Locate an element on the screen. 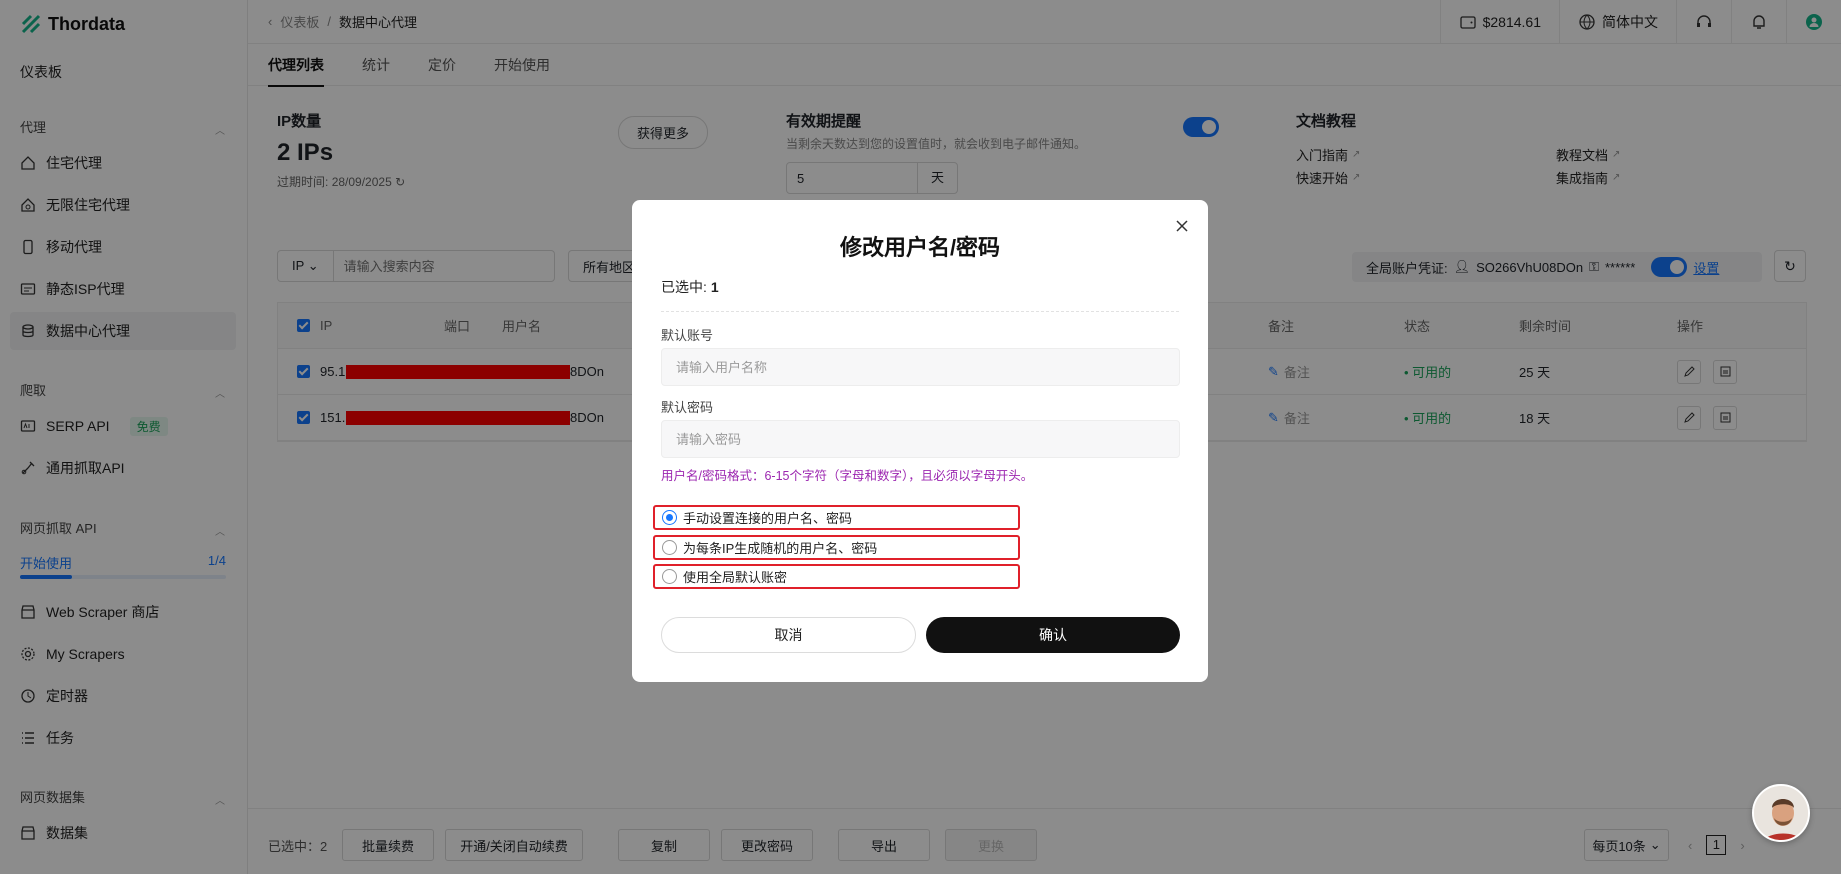 This screenshot has width=1841, height=874. divider is located at coordinates (920, 311).